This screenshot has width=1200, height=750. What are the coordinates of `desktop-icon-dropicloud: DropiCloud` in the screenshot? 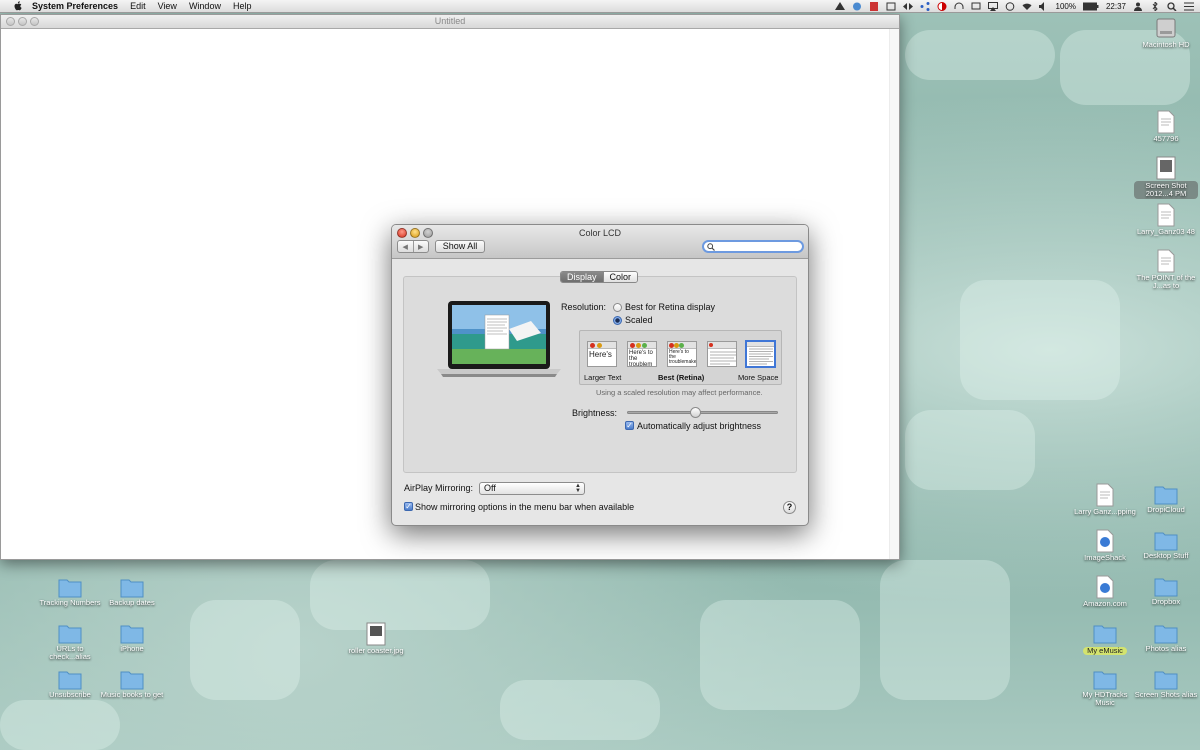 It's located at (1166, 498).